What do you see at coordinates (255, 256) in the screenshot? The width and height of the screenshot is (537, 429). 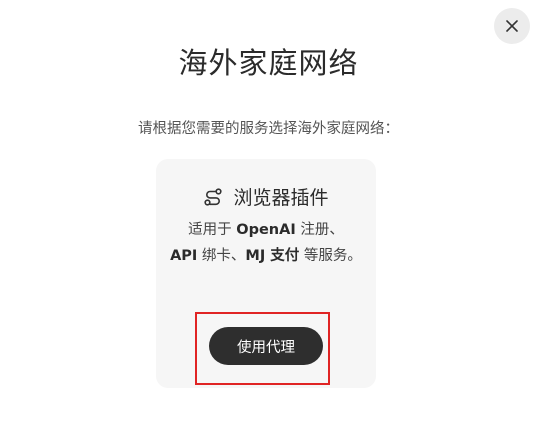 I see `desc-bold-mj: MJ` at bounding box center [255, 256].